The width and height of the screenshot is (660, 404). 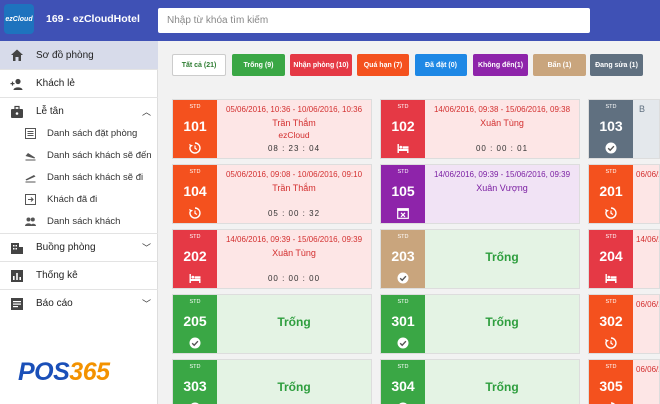 I want to click on sidebar-item-statistics: Thống kê, so click(x=79, y=275).